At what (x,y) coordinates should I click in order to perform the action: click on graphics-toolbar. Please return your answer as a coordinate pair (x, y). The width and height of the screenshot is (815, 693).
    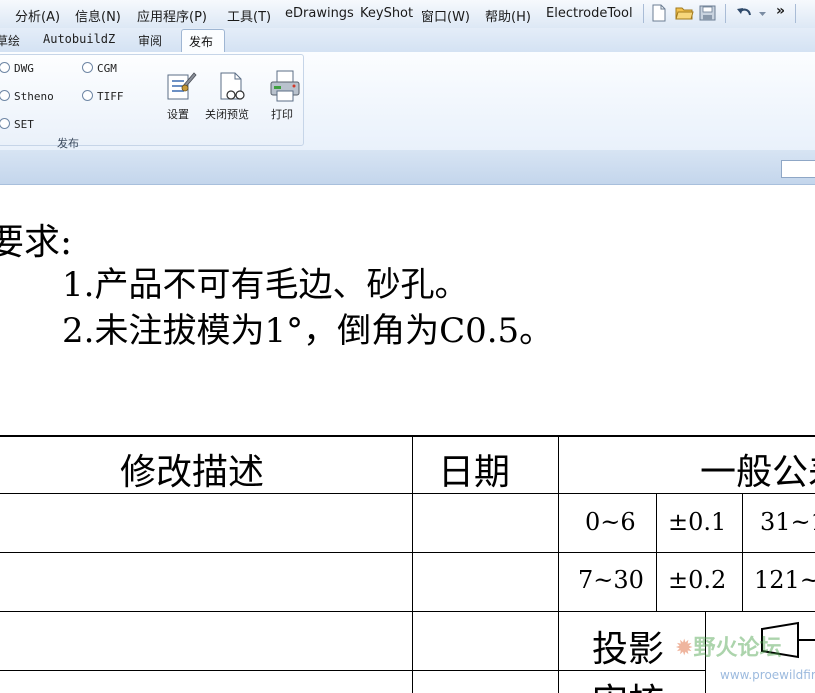
    Looking at the image, I should click on (407, 167).